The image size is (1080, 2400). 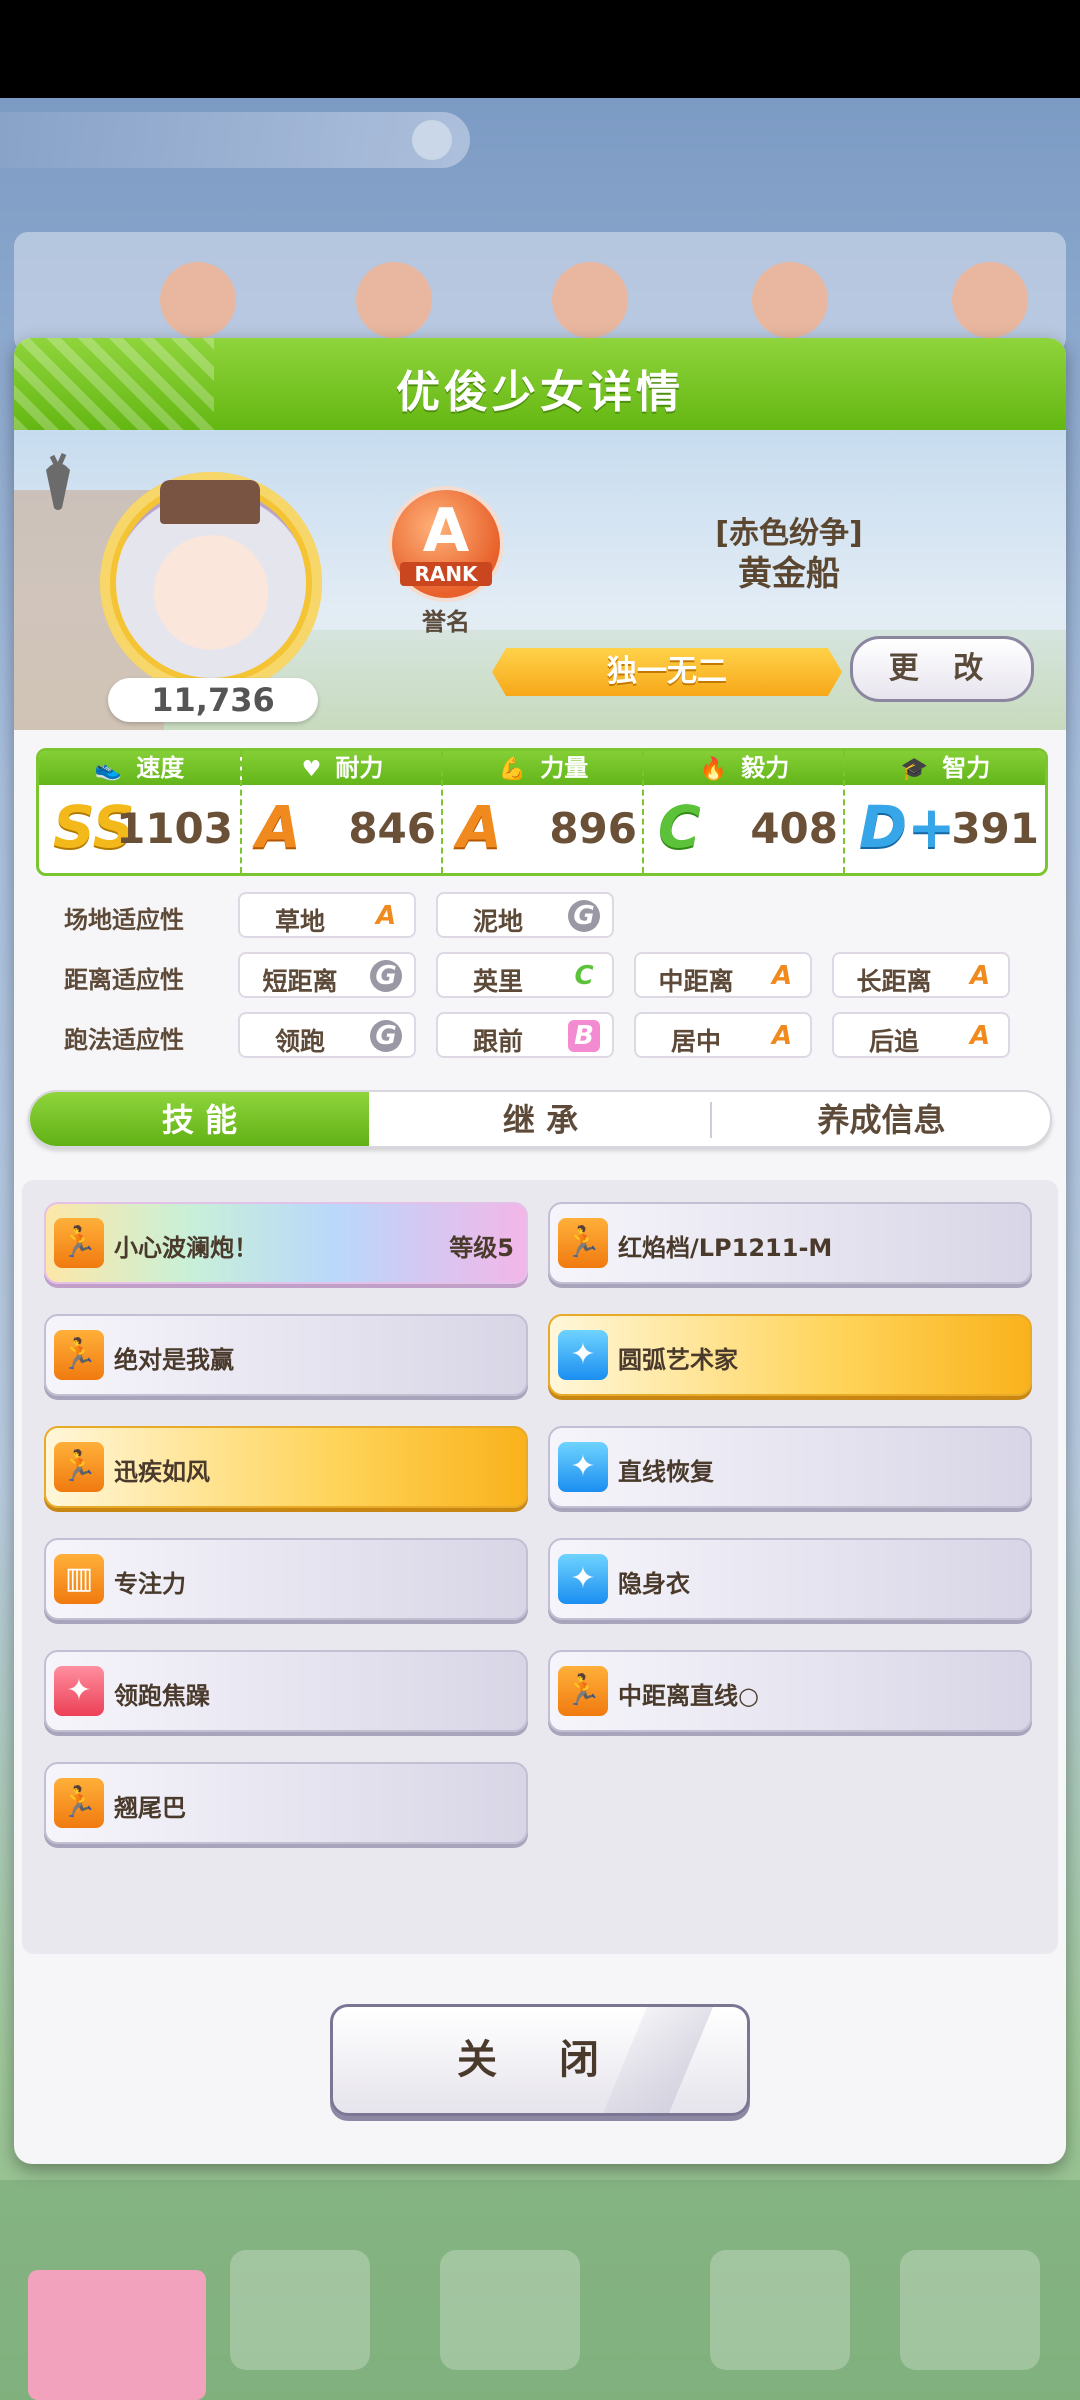 I want to click on skill-name: 红焰档/LP1211-M, so click(x=725, y=1248).